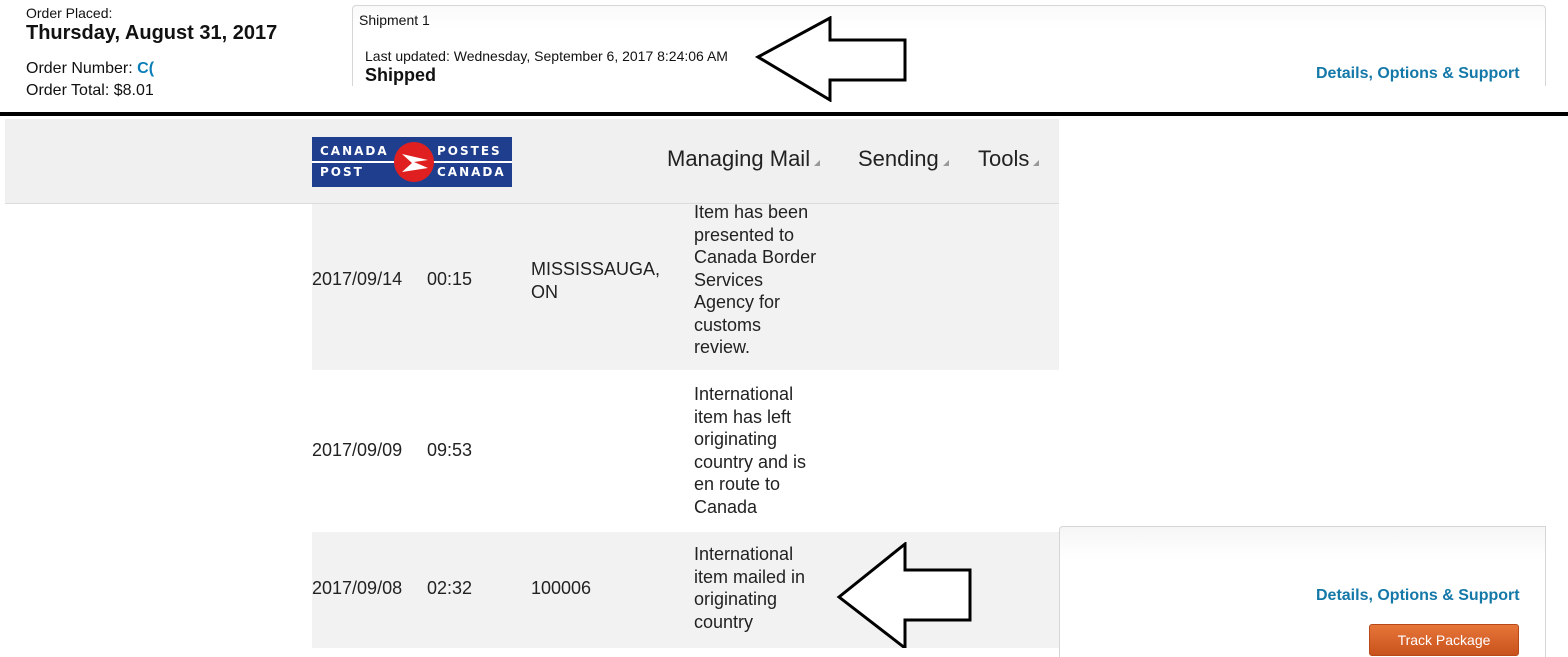  I want to click on canada-post-logo: CANADA POST POSTES CANADA, so click(412, 162).